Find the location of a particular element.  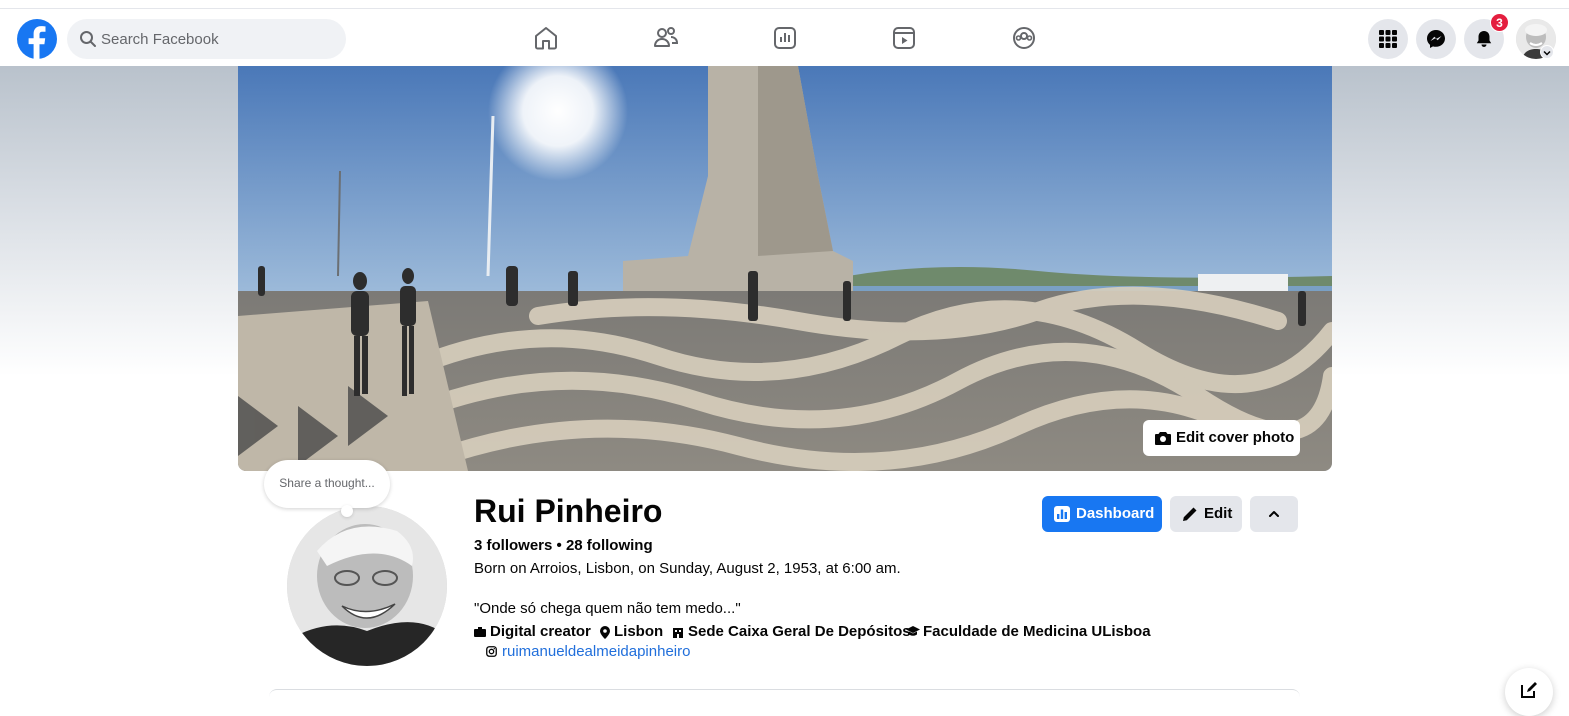

friends-icon is located at coordinates (666, 38).